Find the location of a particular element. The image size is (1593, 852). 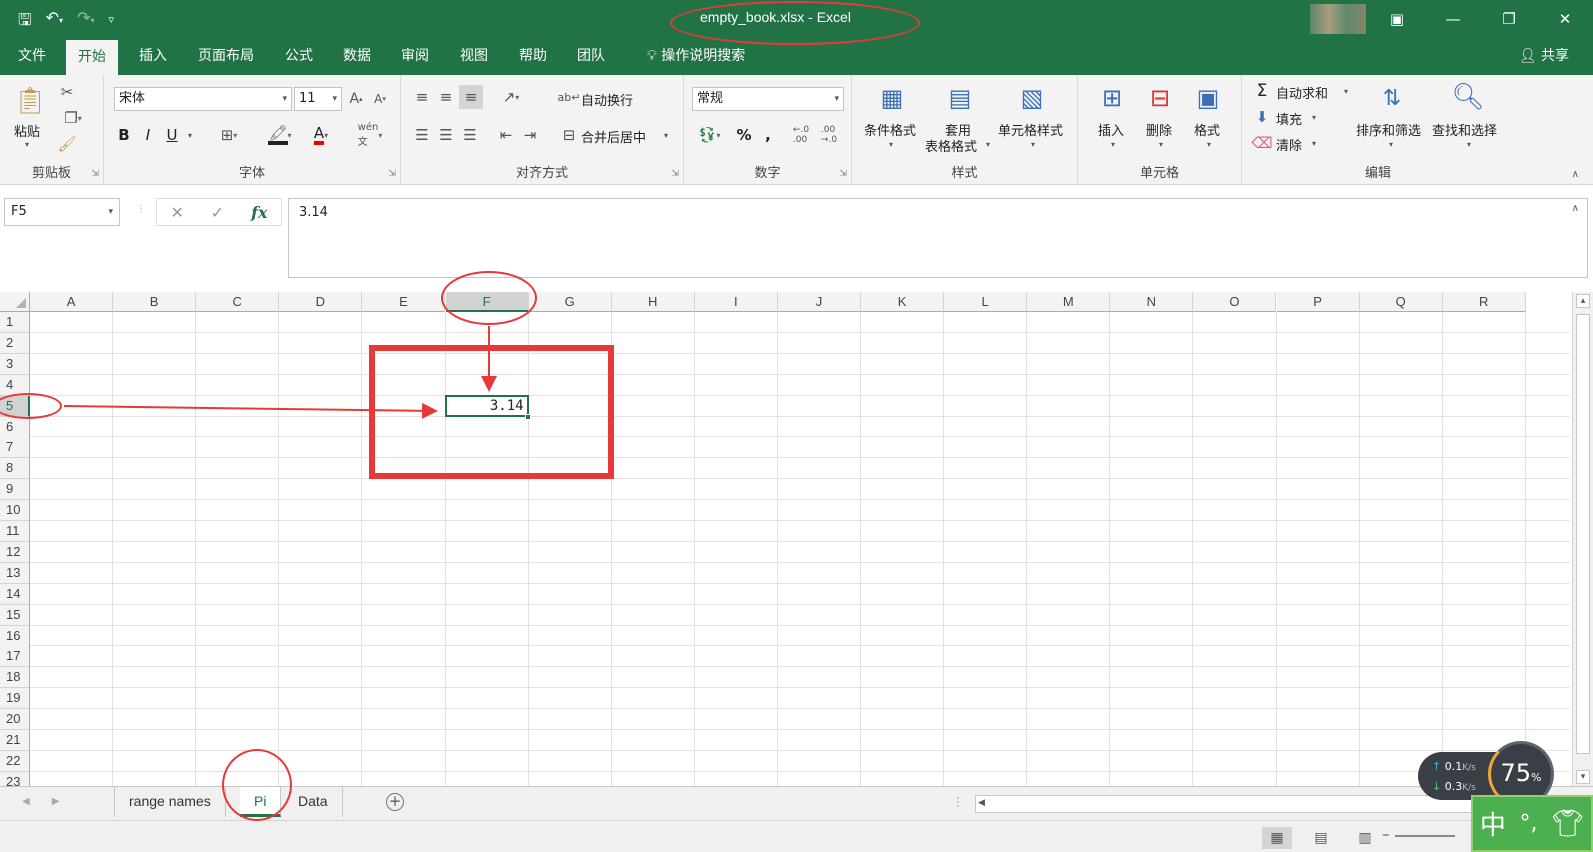

phonetic-guide-icon: wén 文 ▾ is located at coordinates (370, 135).